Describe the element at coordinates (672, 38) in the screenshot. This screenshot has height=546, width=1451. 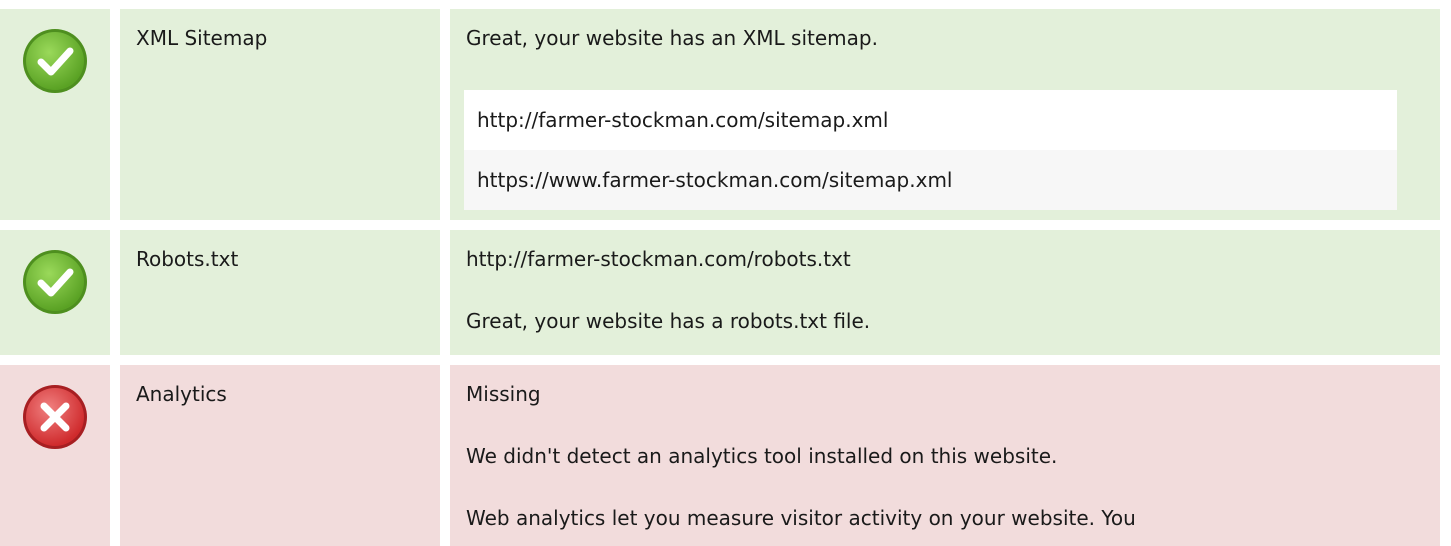
I see `check-message: Great, your website has an XML sitemap.` at that location.